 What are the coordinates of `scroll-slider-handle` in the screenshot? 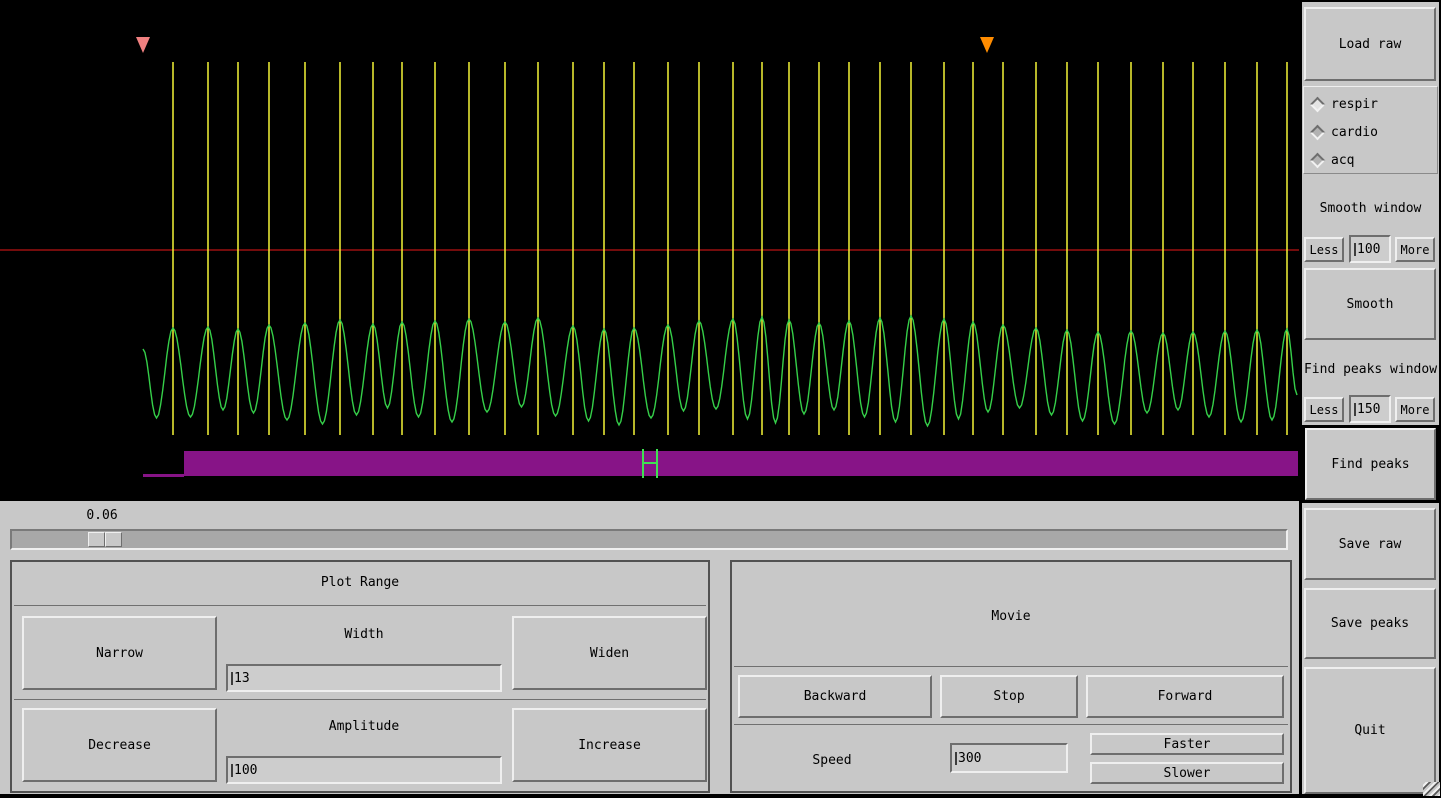 It's located at (105, 539).